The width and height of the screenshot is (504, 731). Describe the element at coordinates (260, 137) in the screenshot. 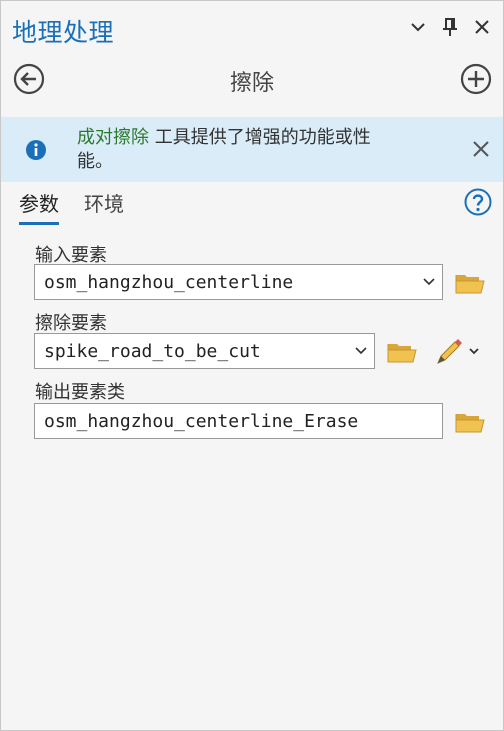

I see `banner-message-line1: 工具提供了增强的功能或性` at that location.